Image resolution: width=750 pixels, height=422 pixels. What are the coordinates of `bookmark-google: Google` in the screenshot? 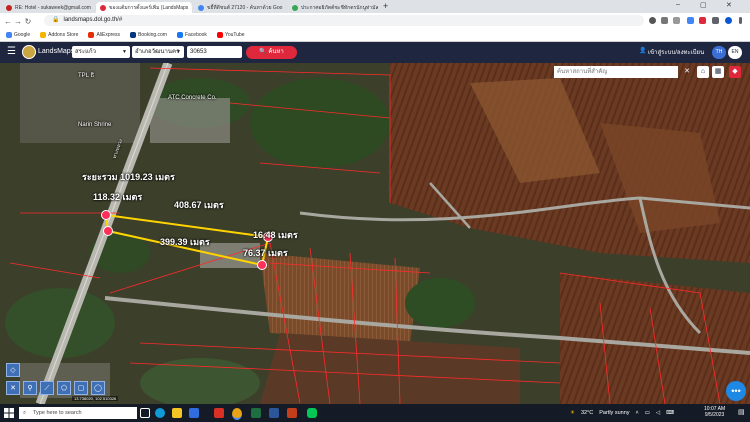 It's located at (18, 35).